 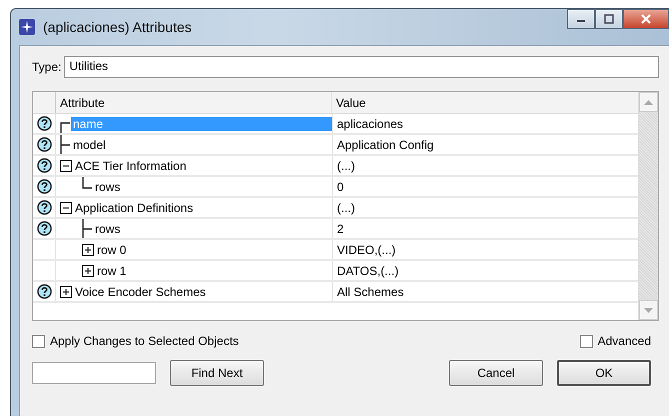 I want to click on type-label: Type:, so click(x=47, y=67).